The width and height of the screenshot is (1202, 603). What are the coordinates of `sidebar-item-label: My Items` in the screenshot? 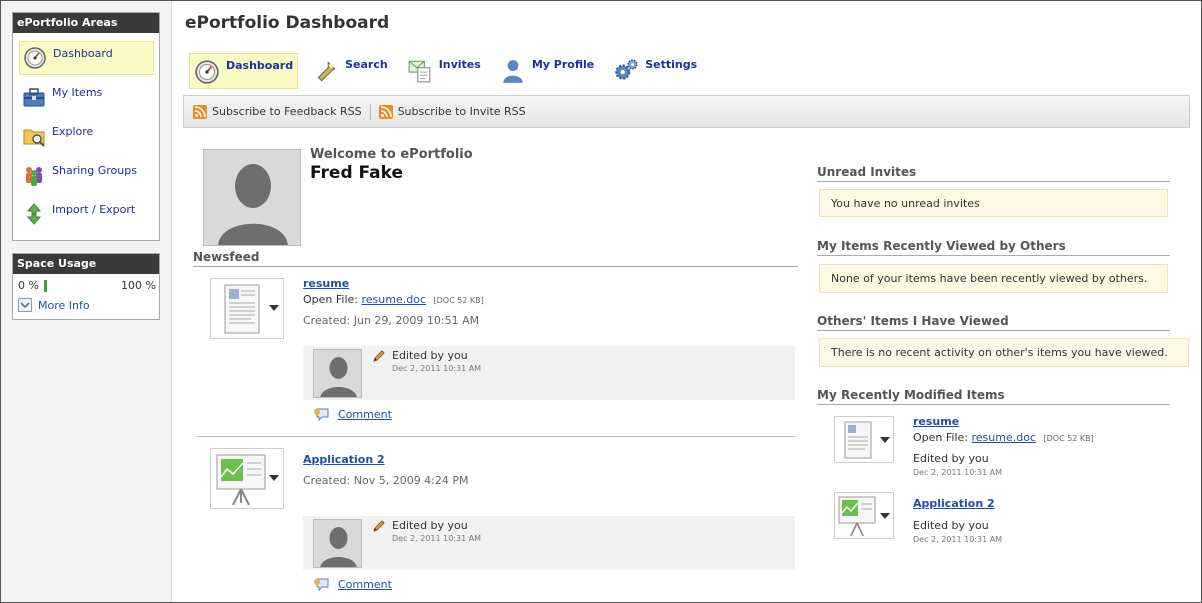 It's located at (77, 92).